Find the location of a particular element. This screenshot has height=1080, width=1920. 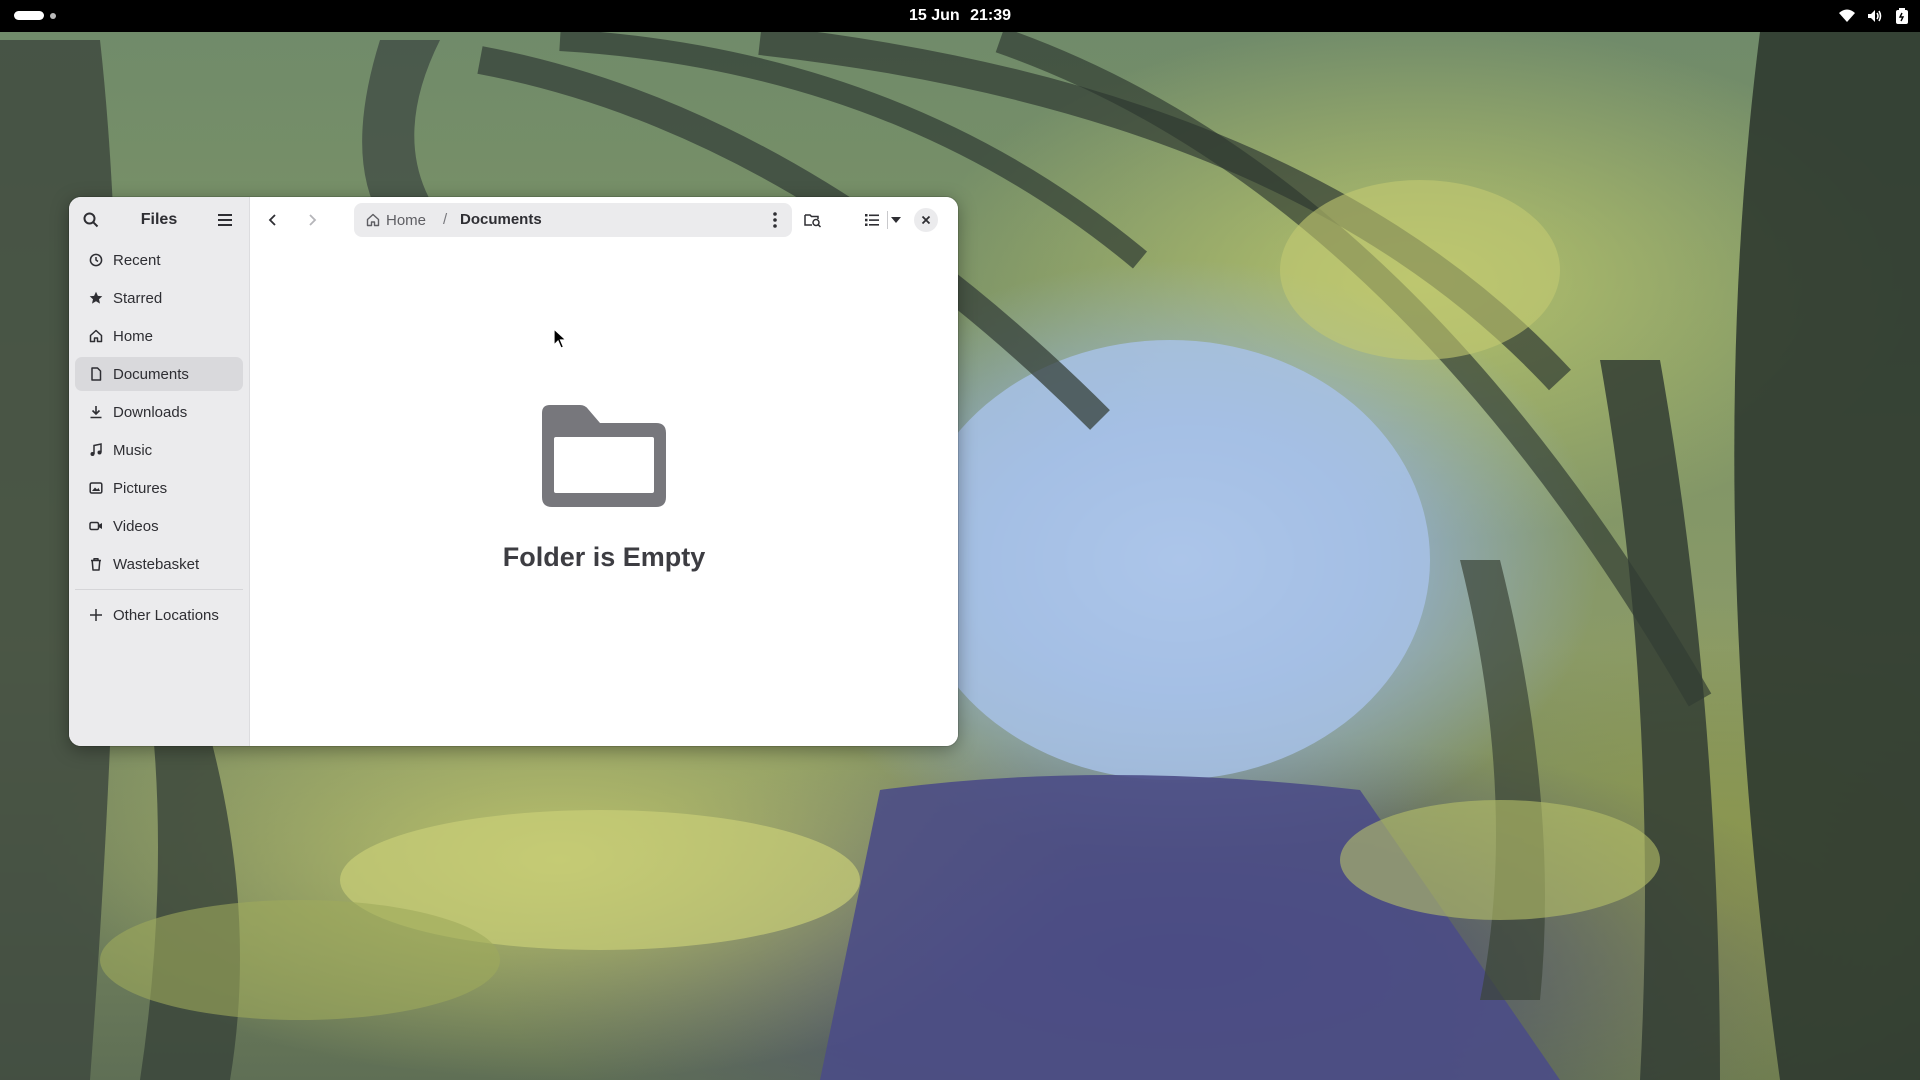

sidebar-item-label: Recent is located at coordinates (137, 260).